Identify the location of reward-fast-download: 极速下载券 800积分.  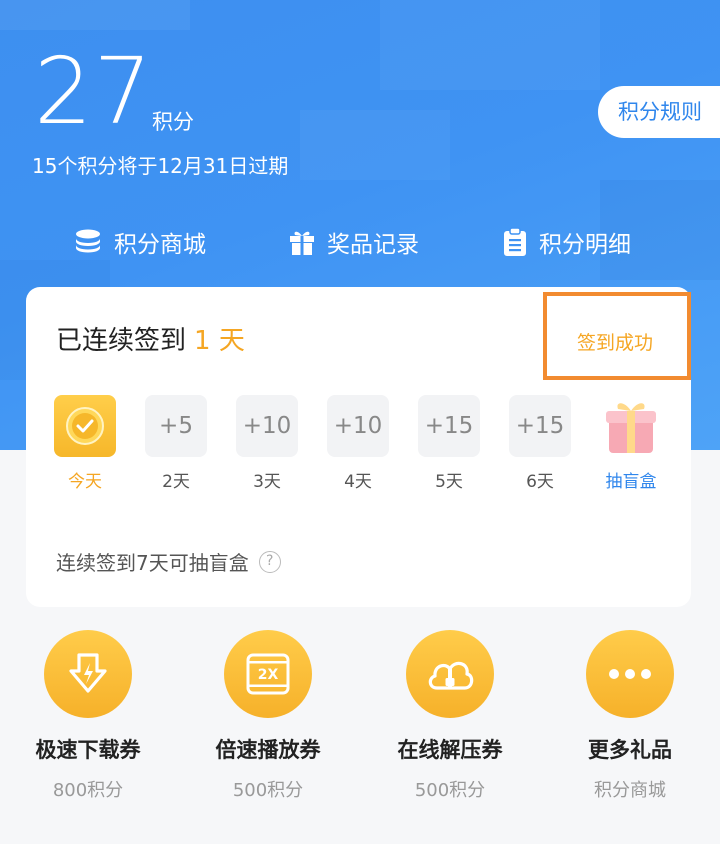
(88, 716).